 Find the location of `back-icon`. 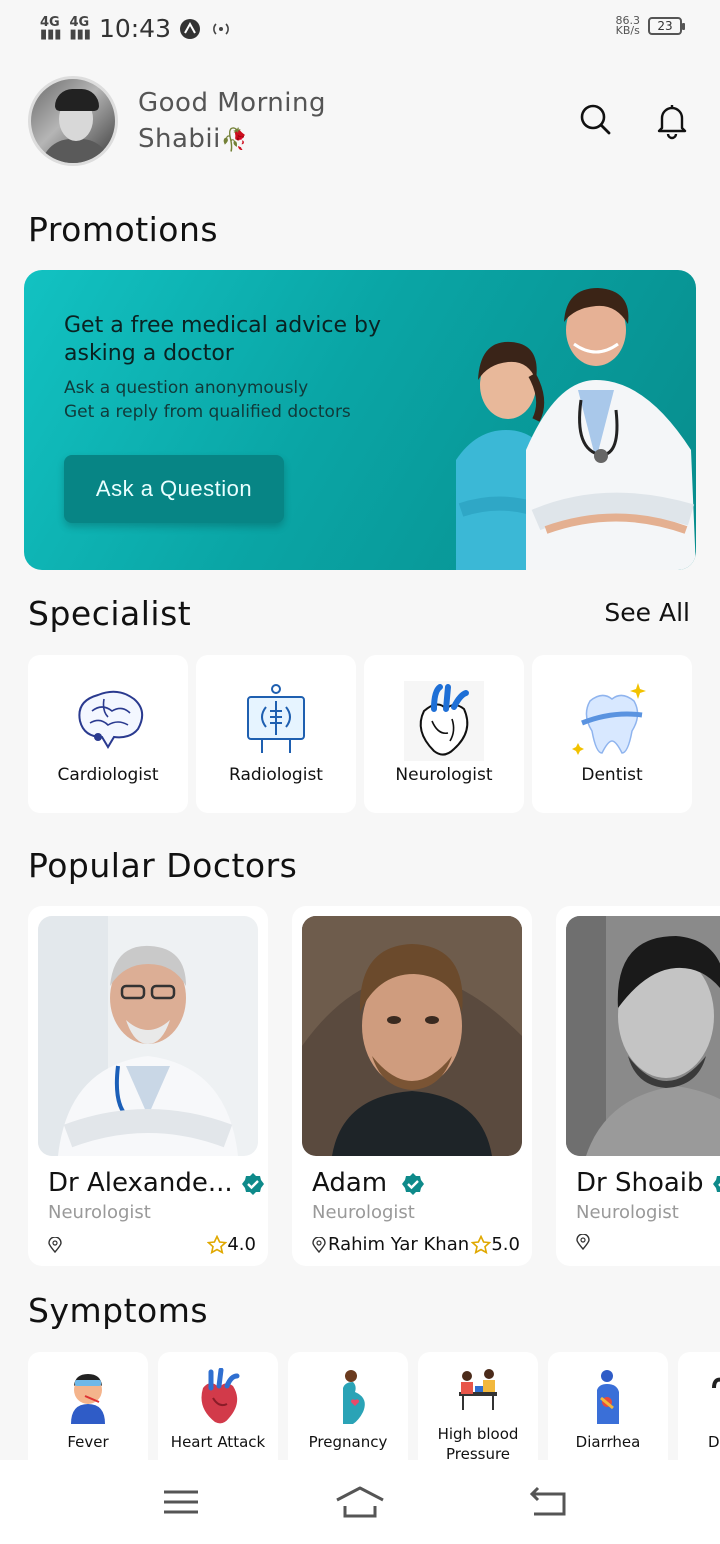

back-icon is located at coordinates (549, 1502).